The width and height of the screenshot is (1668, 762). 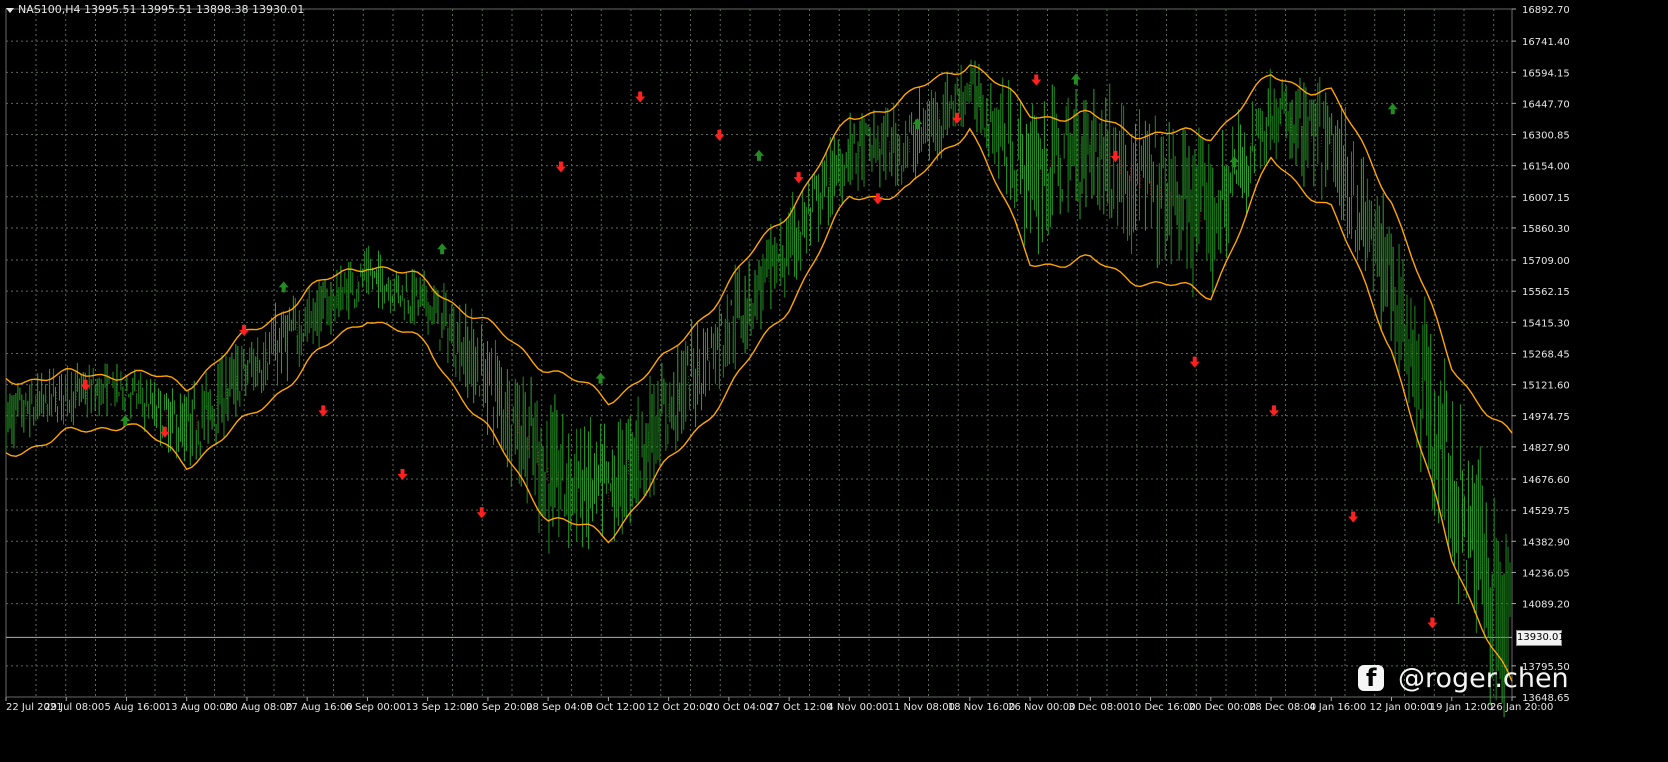 I want to click on price-tick-label: 15709.00, so click(x=1546, y=261).